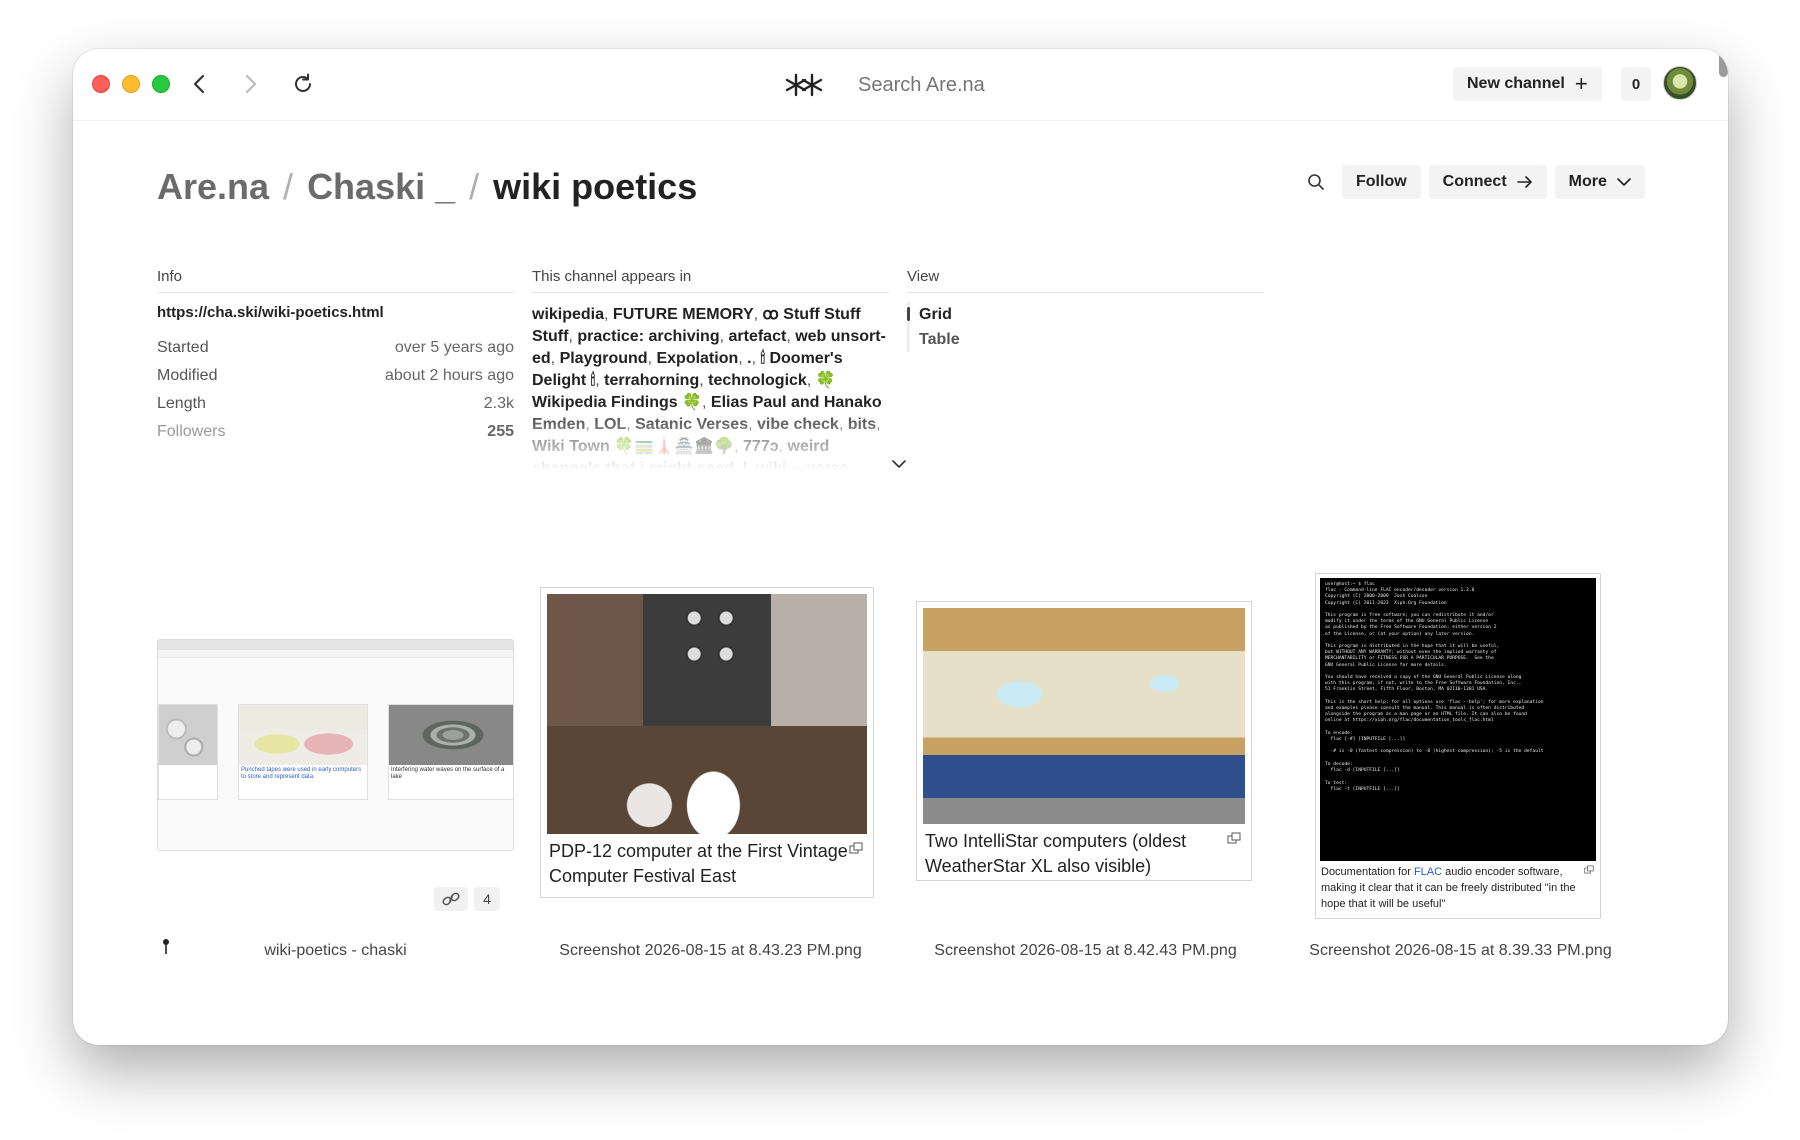 This screenshot has width=1800, height=1140. Describe the element at coordinates (183, 347) in the screenshot. I see `info-label: Started` at that location.